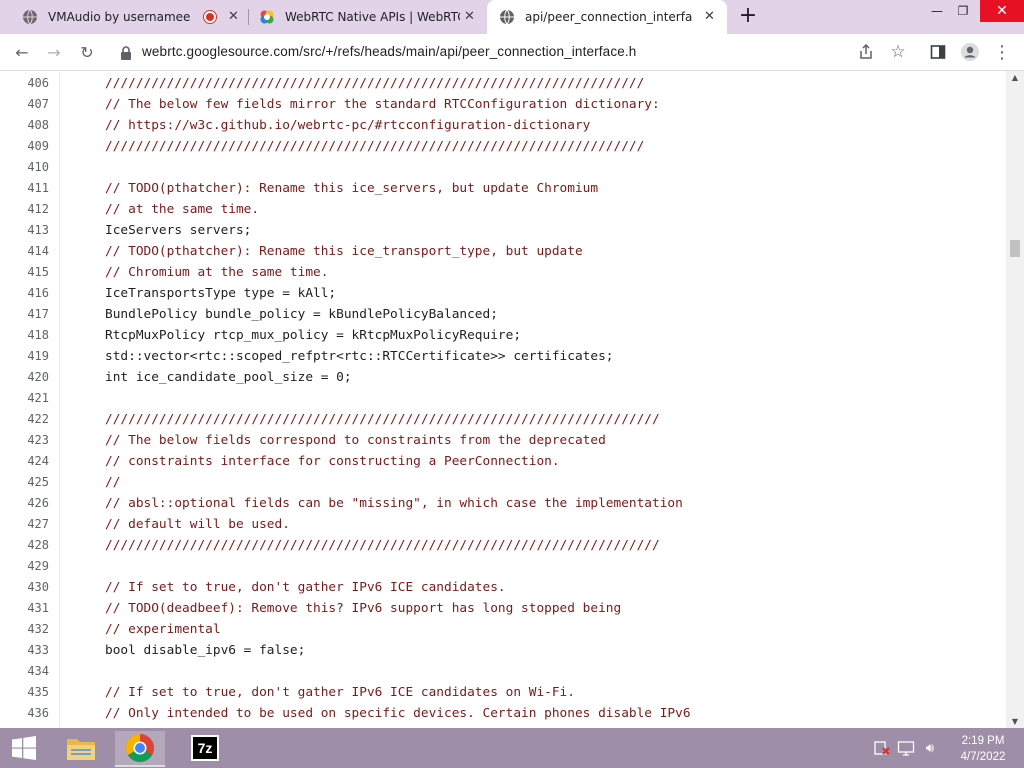 The width and height of the screenshot is (1024, 768). Describe the element at coordinates (983, 749) in the screenshot. I see `system-clock: 2:19 PM 4/7/2022` at that location.